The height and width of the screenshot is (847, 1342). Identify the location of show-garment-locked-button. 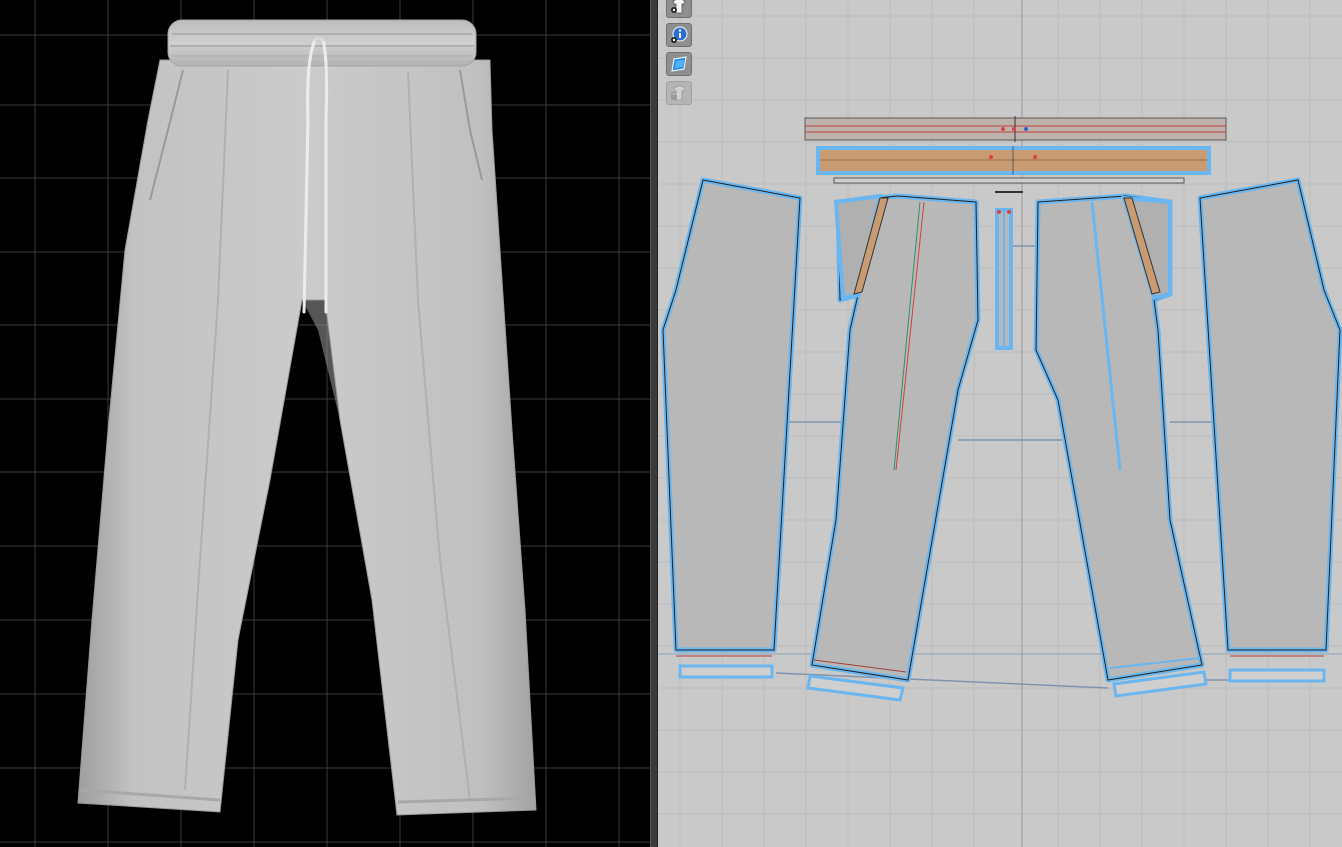
(679, 93).